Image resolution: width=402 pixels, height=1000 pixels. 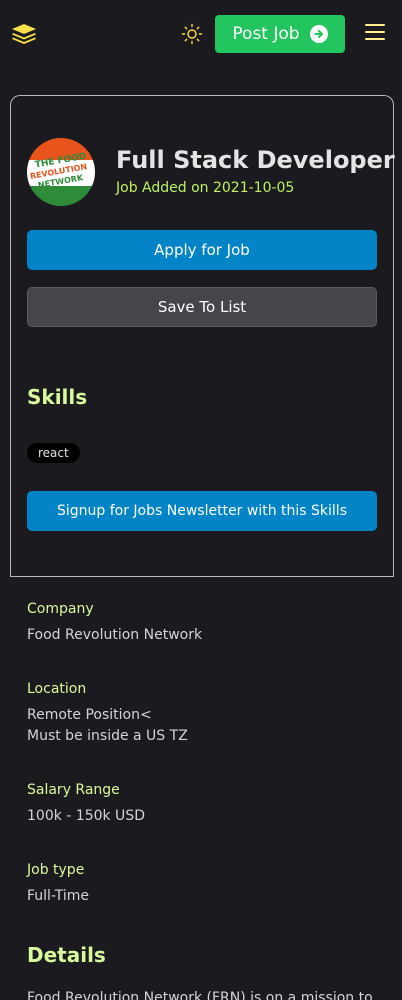 I want to click on section-divider, so click(x=202, y=576).